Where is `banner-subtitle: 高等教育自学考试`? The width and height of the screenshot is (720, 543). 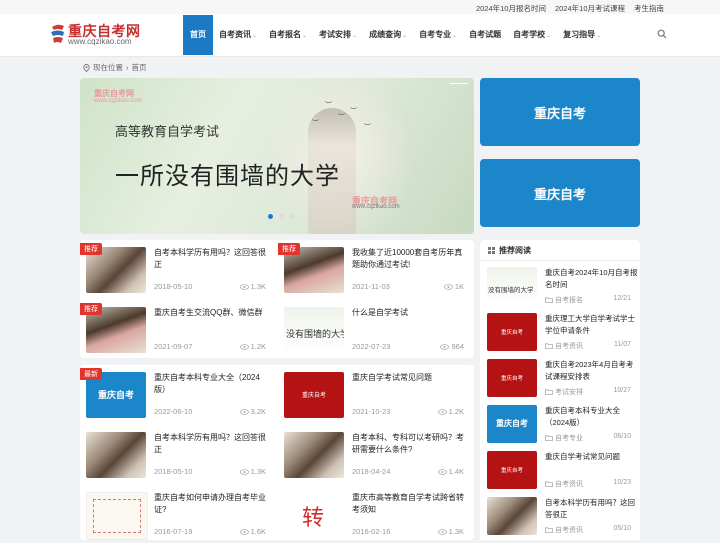
banner-subtitle: 高等教育自学考试 is located at coordinates (167, 132).